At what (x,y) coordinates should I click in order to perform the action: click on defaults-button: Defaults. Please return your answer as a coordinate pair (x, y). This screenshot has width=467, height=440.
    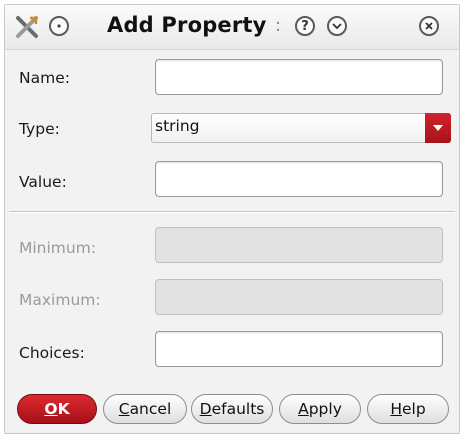
    Looking at the image, I should click on (232, 409).